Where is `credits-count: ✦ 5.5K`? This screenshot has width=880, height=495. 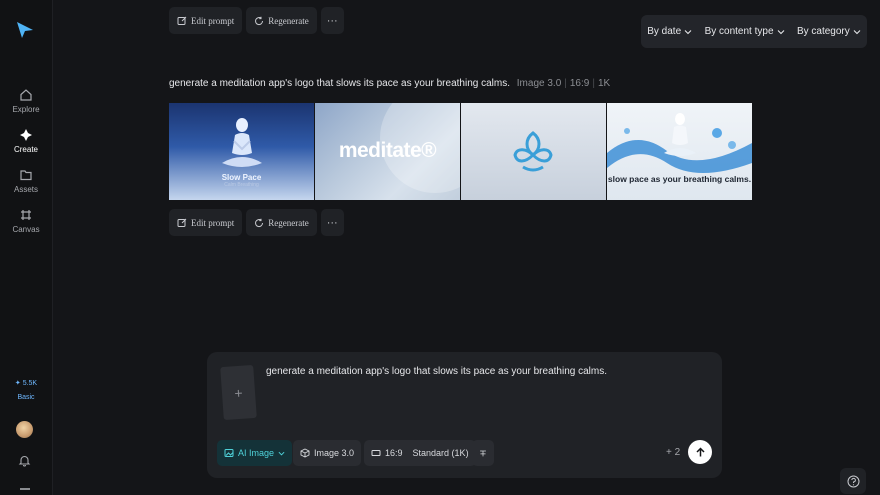
credits-count: ✦ 5.5K is located at coordinates (26, 383).